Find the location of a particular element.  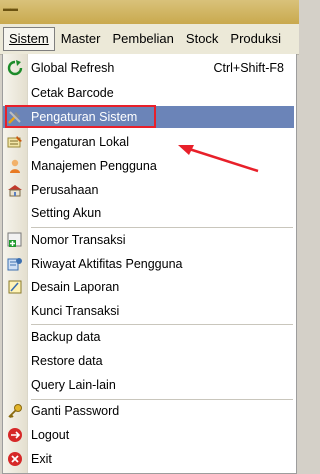

key-icon is located at coordinates (15, 411).